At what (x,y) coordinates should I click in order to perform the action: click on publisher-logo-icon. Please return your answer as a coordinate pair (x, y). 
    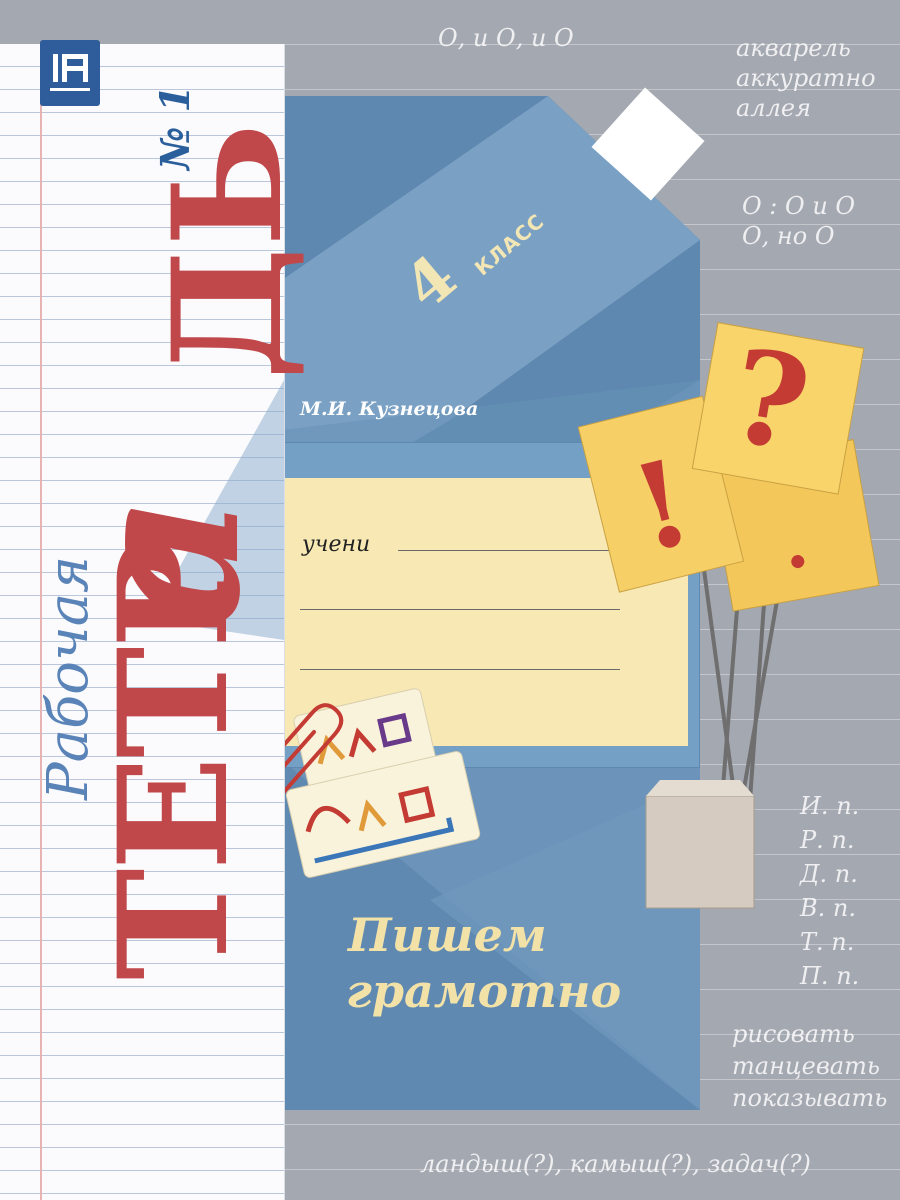
    Looking at the image, I should click on (70, 72).